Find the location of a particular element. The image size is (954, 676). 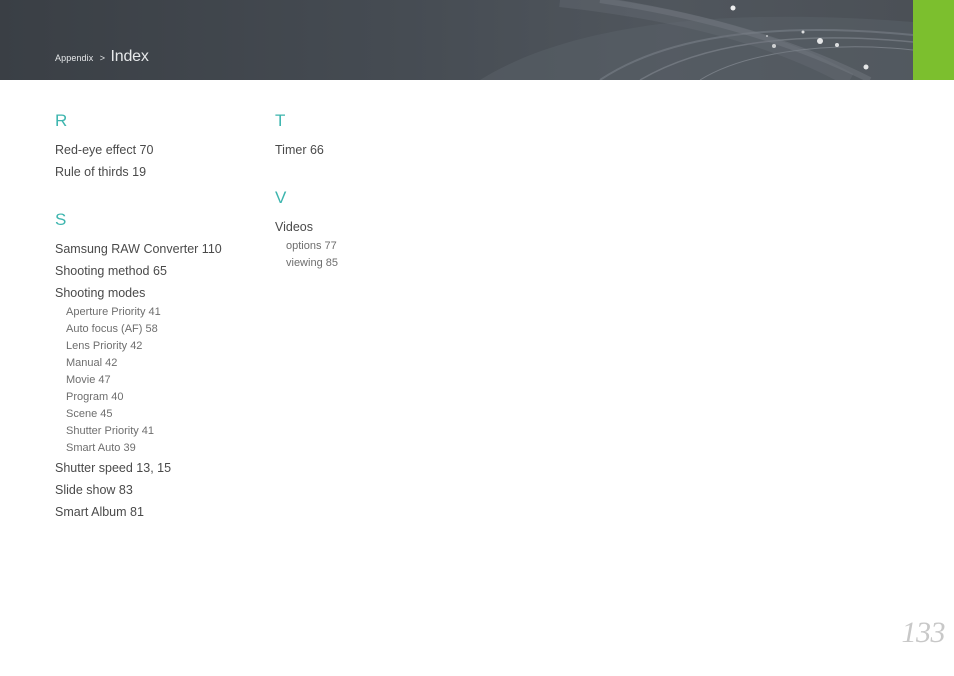

index-column-right: T Timer 66 V Videos options 77 viewing 85 is located at coordinates (375, 191).